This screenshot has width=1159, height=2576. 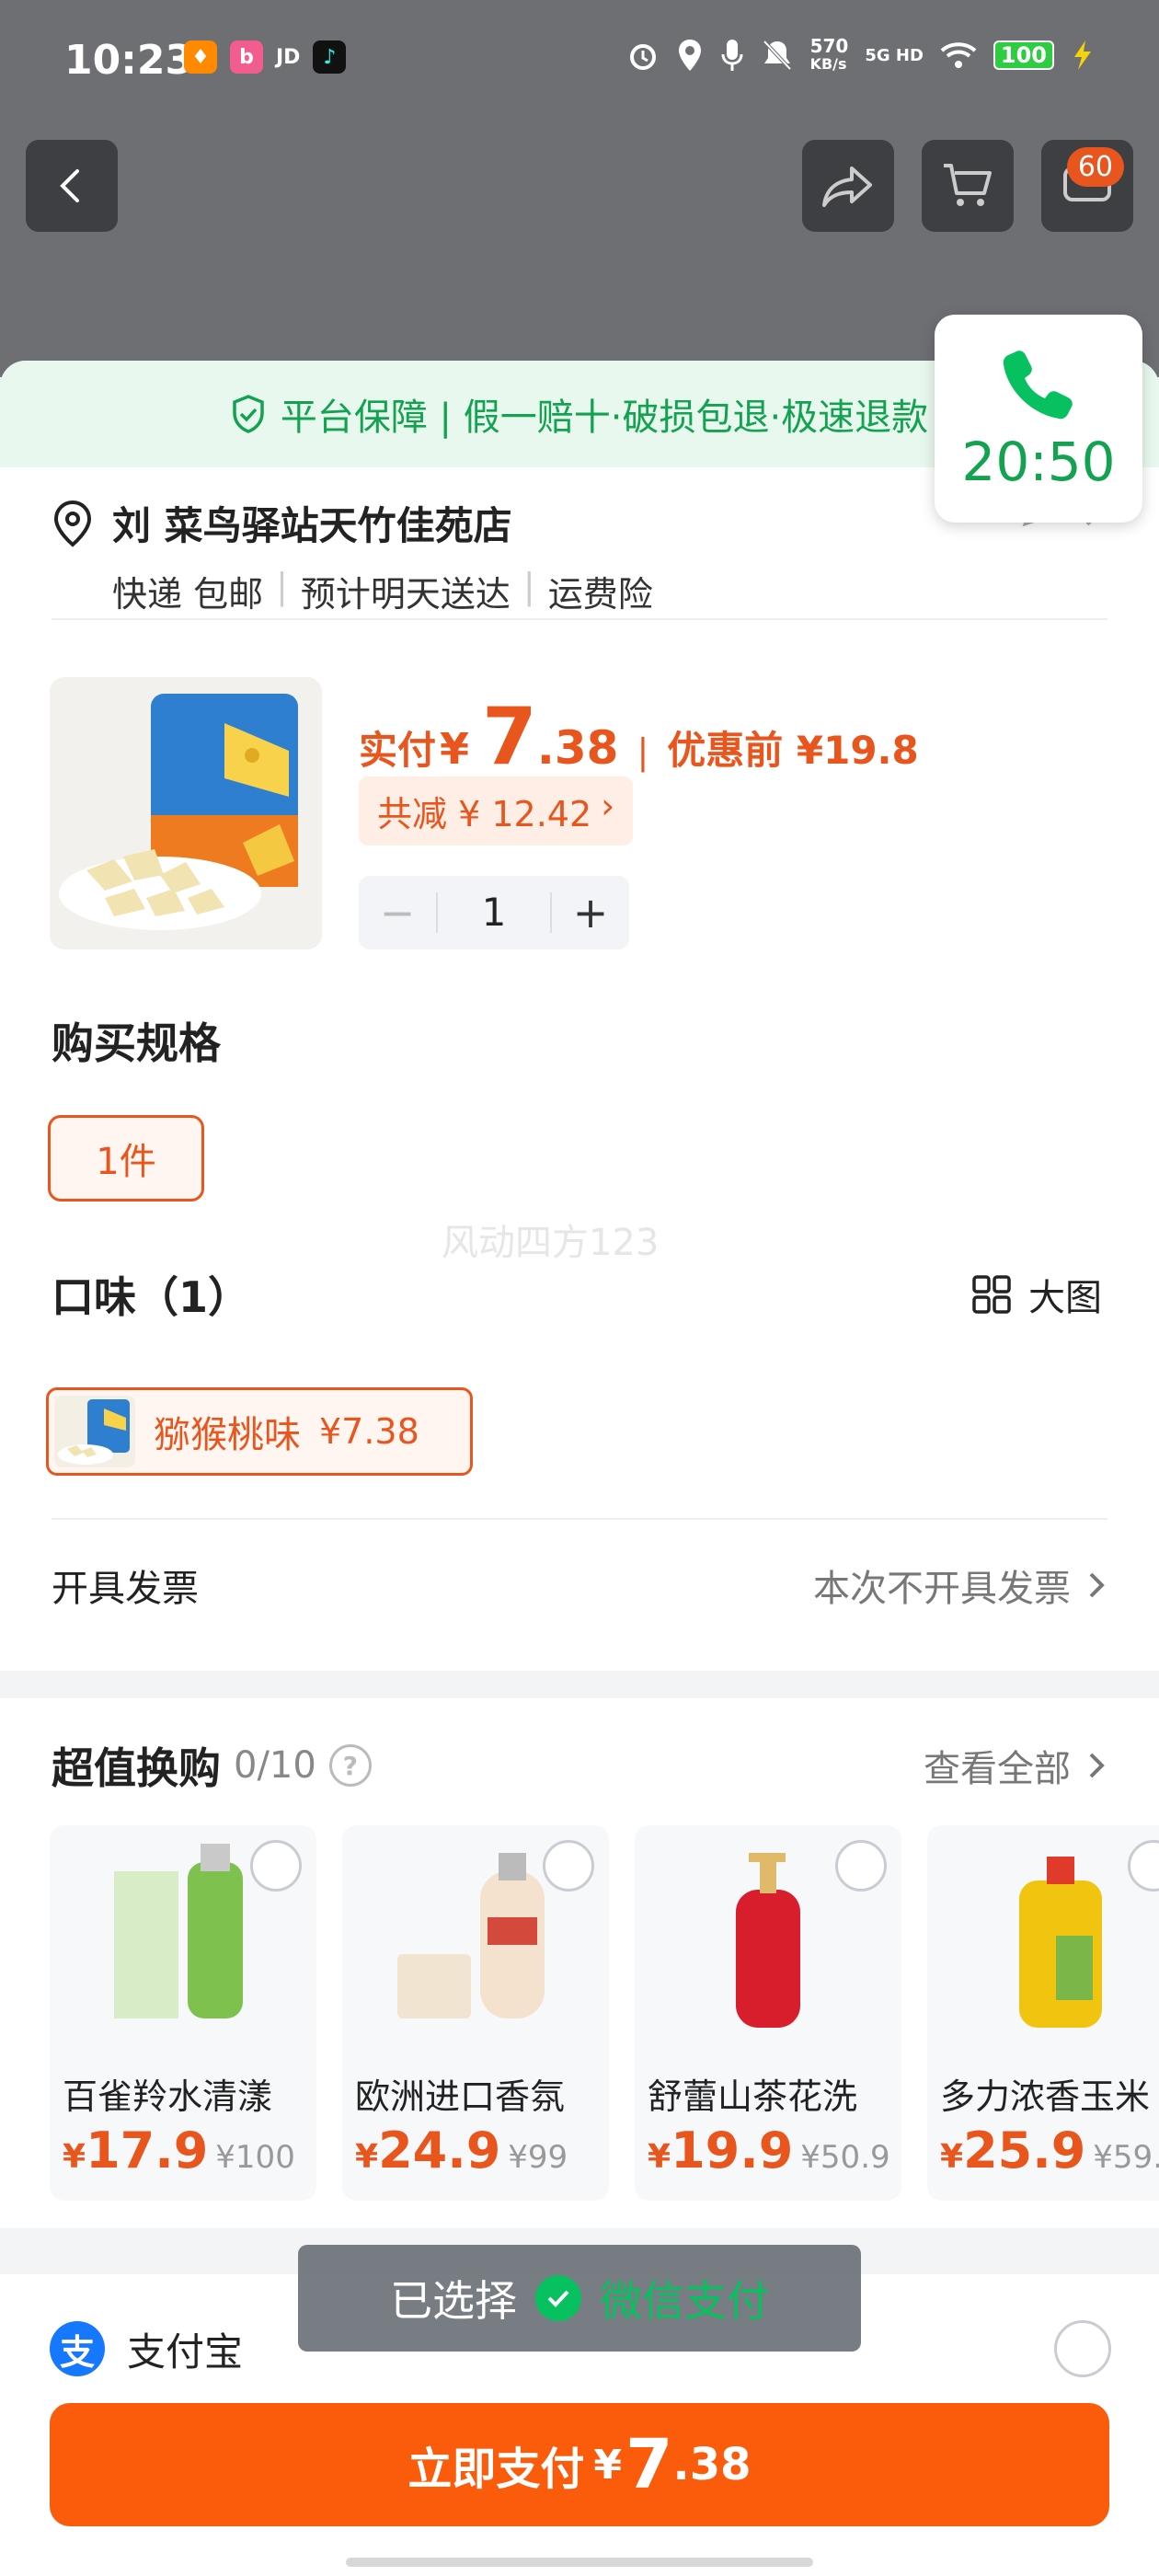 I want to click on flavor-name: 猕猴桃味, so click(x=227, y=1435).